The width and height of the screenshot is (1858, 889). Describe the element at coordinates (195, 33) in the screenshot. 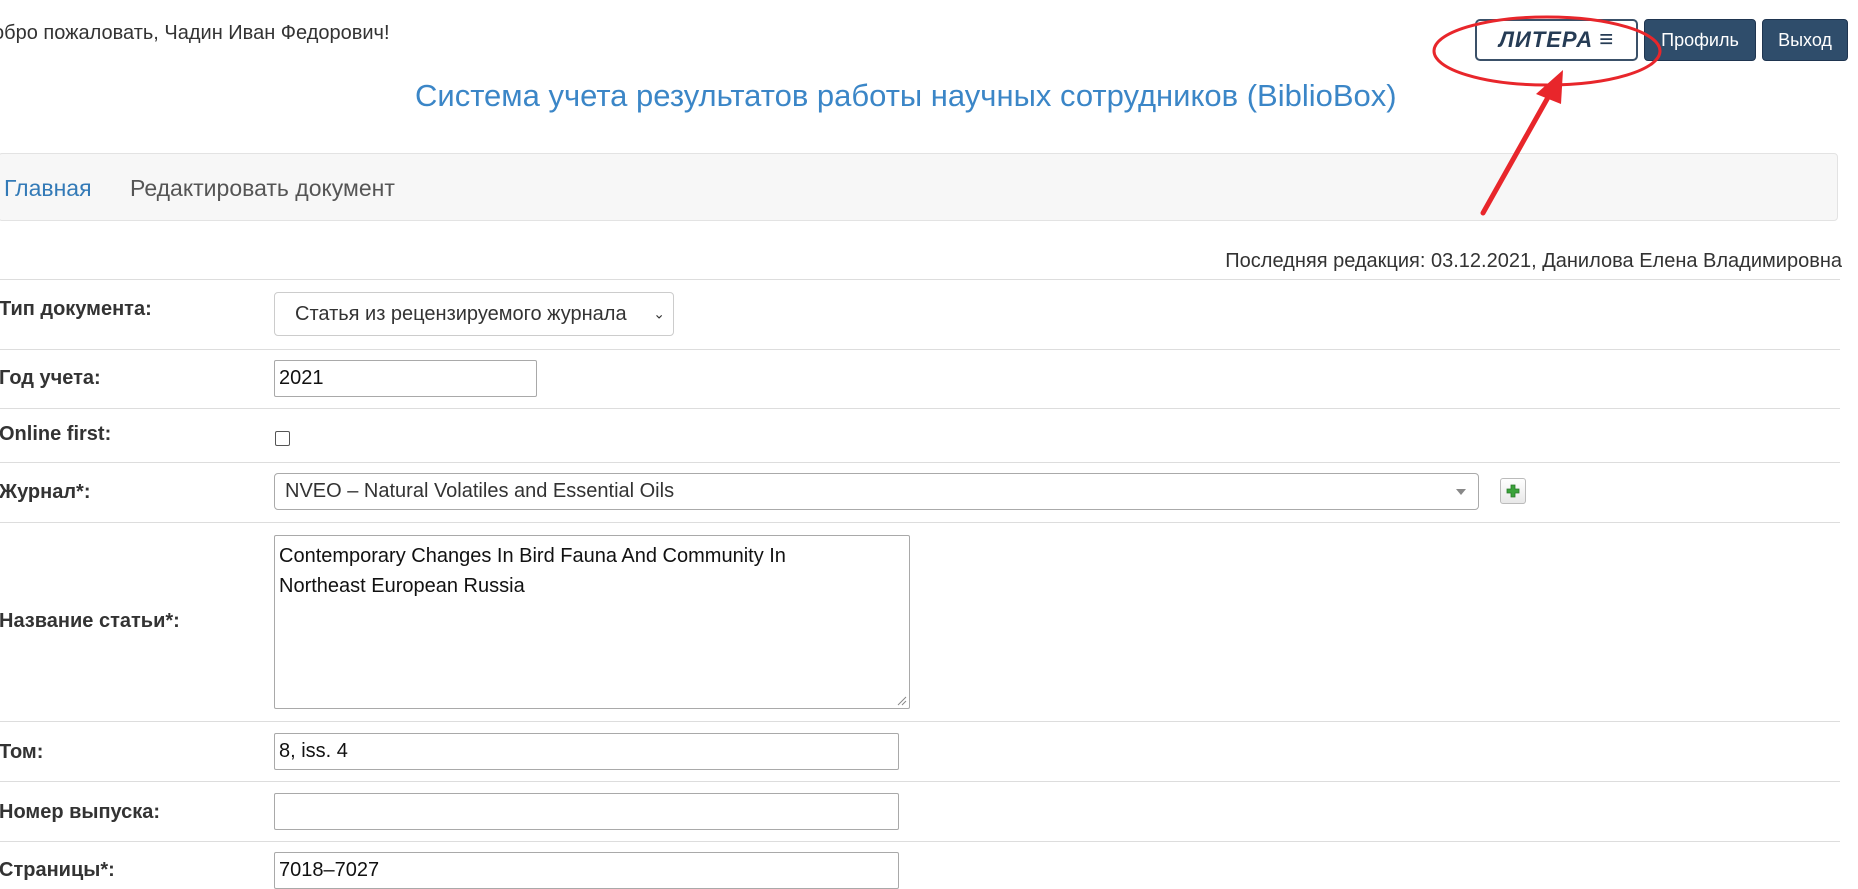

I see `welcome-text: обро пожаловать, Чадин Иван Федорович!` at that location.